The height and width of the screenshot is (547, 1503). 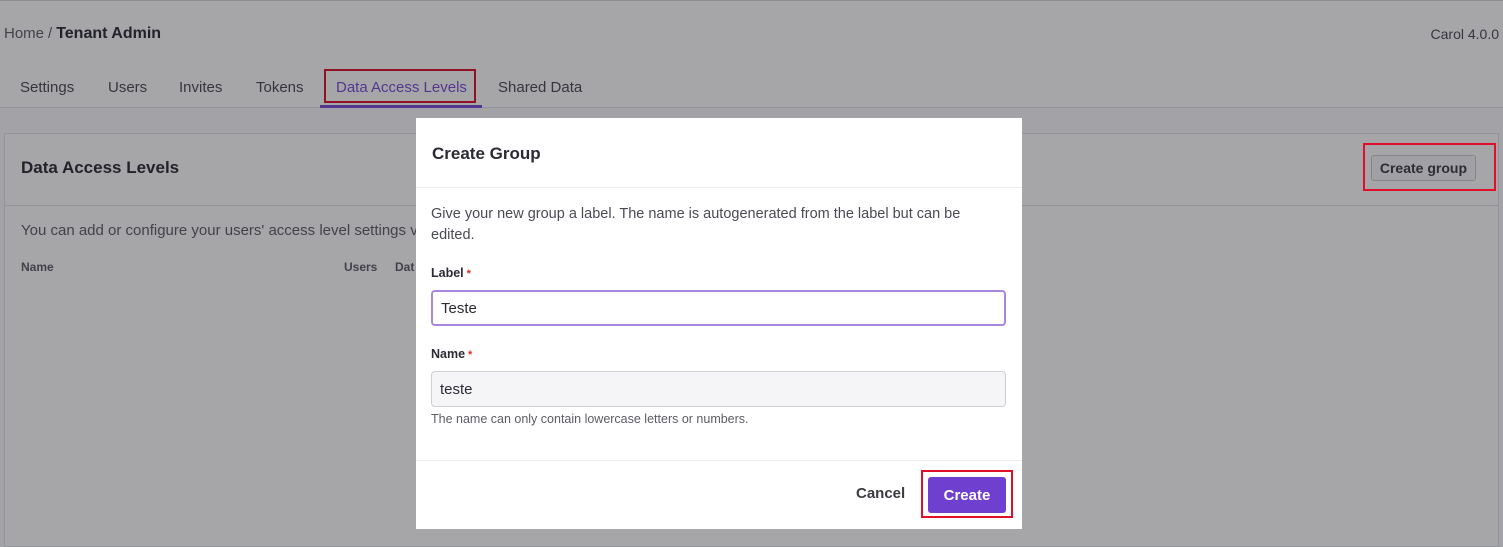 I want to click on name-input, so click(x=718, y=389).